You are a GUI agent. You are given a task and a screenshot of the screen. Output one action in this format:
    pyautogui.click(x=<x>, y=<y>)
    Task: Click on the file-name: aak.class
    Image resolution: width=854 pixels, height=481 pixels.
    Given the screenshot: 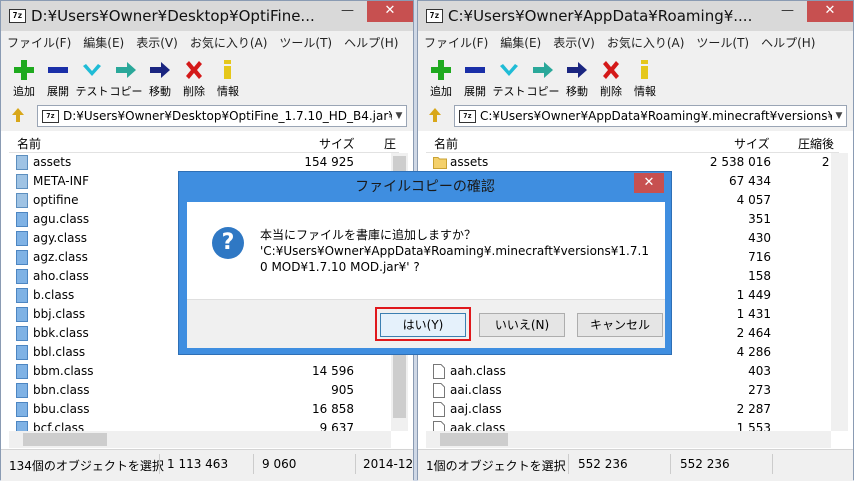 What is the action you would take?
    pyautogui.click(x=478, y=426)
    